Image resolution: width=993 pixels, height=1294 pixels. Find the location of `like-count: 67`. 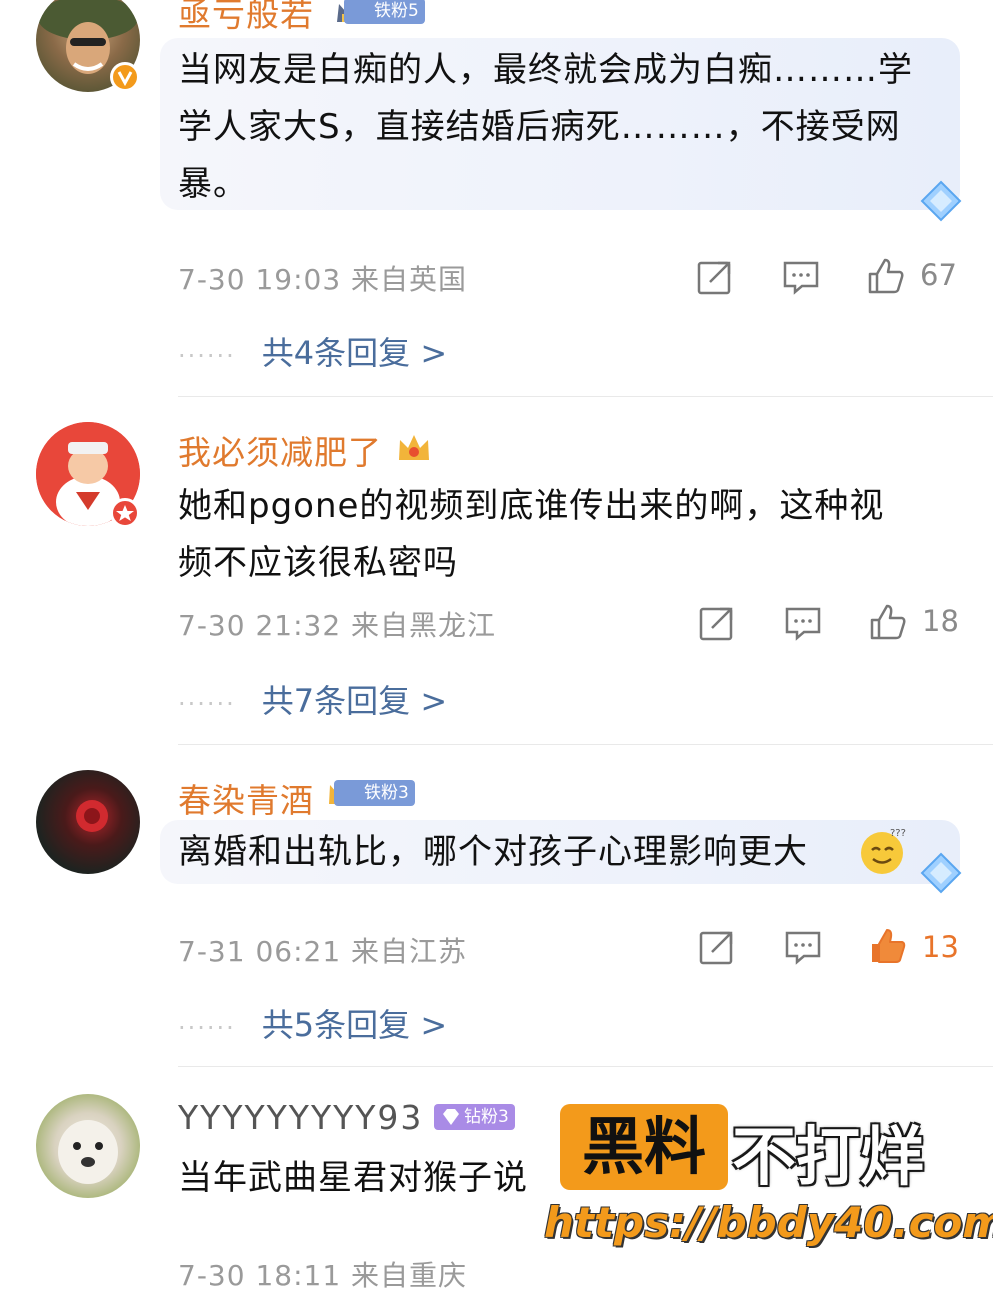

like-count: 67 is located at coordinates (938, 275).